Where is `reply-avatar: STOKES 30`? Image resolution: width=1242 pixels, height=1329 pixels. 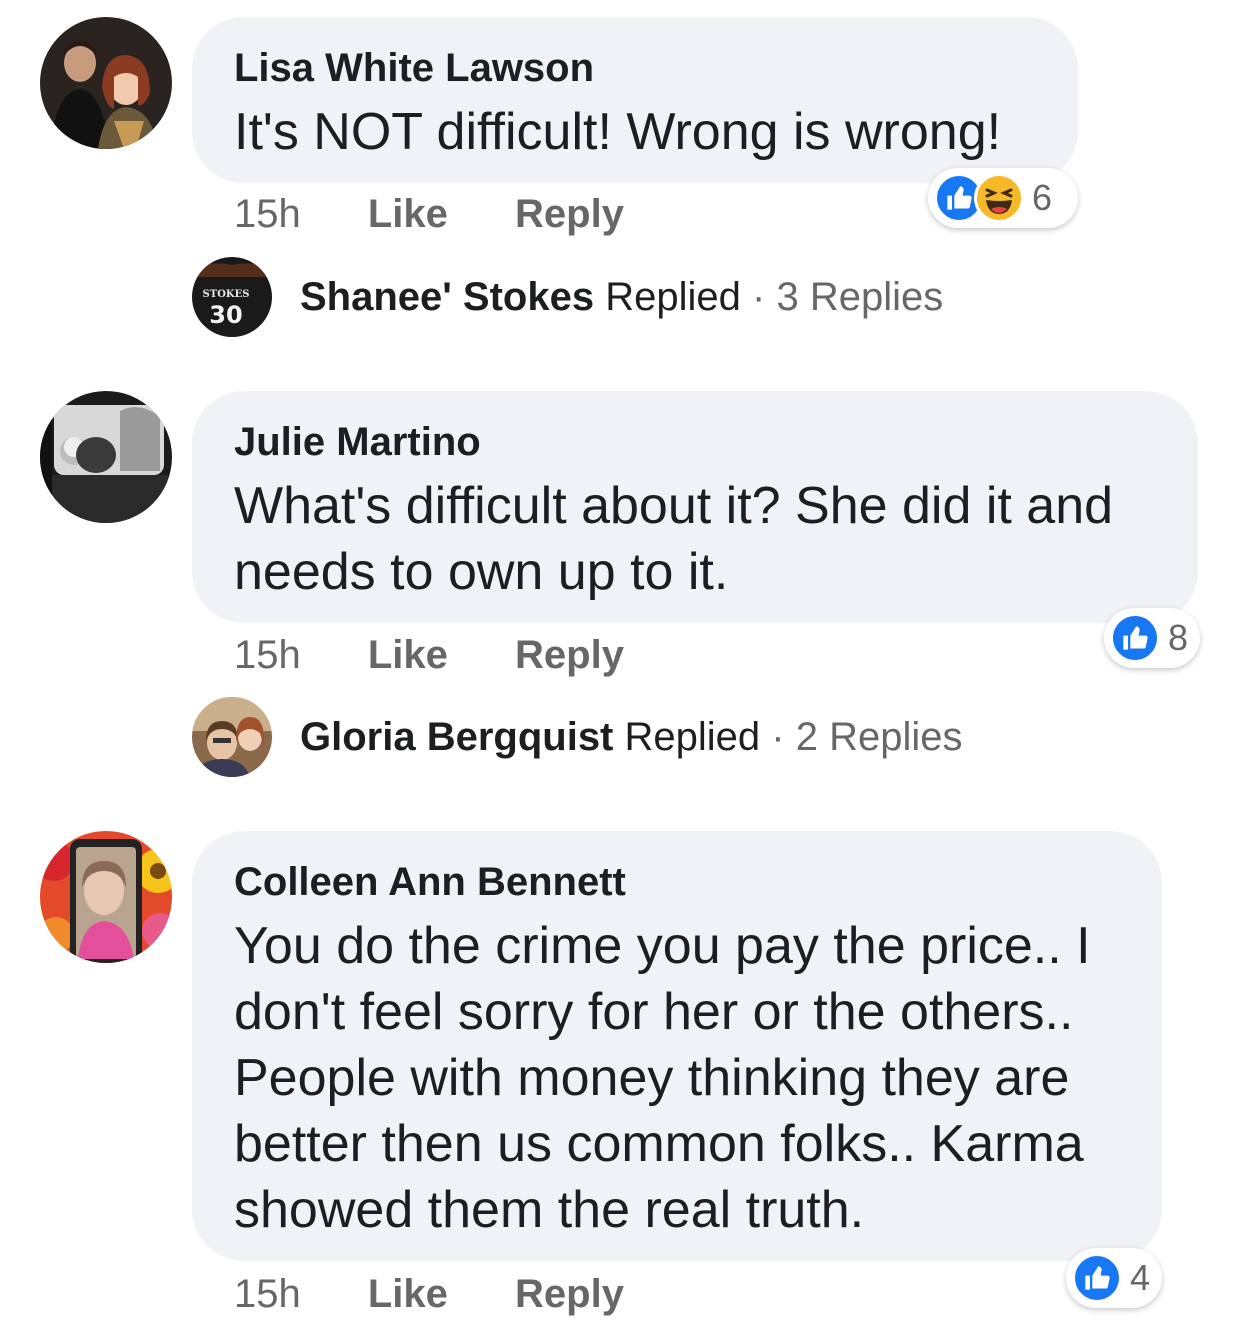 reply-avatar: STOKES 30 is located at coordinates (232, 297).